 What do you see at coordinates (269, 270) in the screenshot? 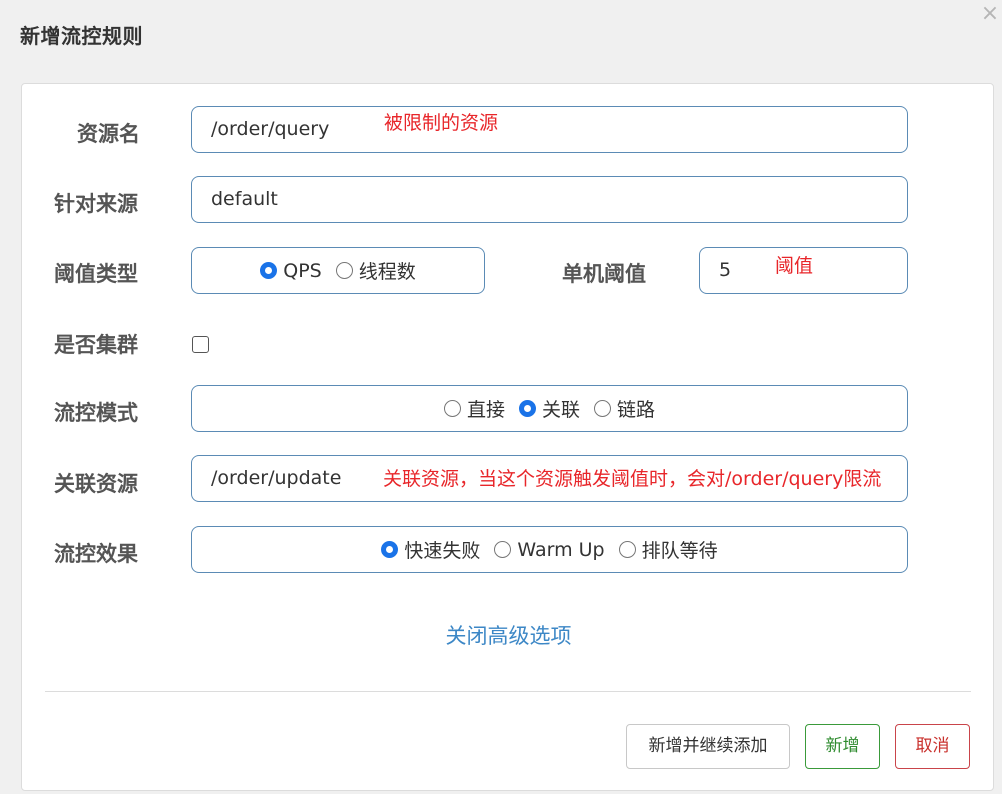
I see `radio-qps-circle` at bounding box center [269, 270].